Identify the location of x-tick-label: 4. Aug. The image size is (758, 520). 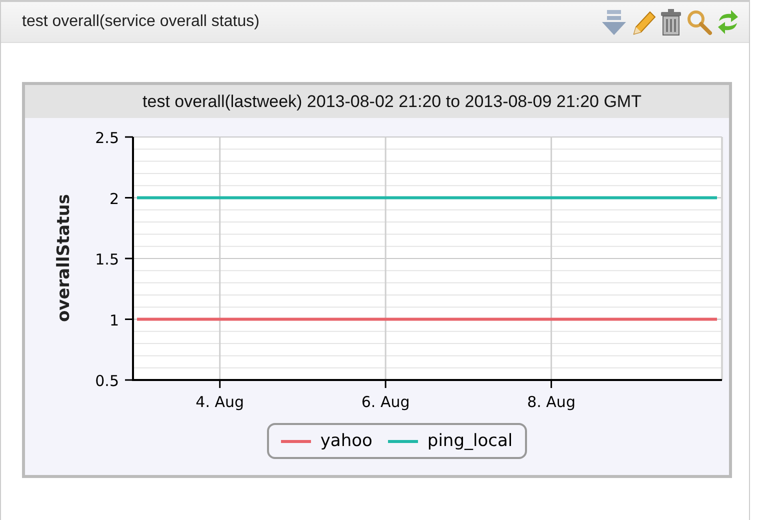
(220, 402).